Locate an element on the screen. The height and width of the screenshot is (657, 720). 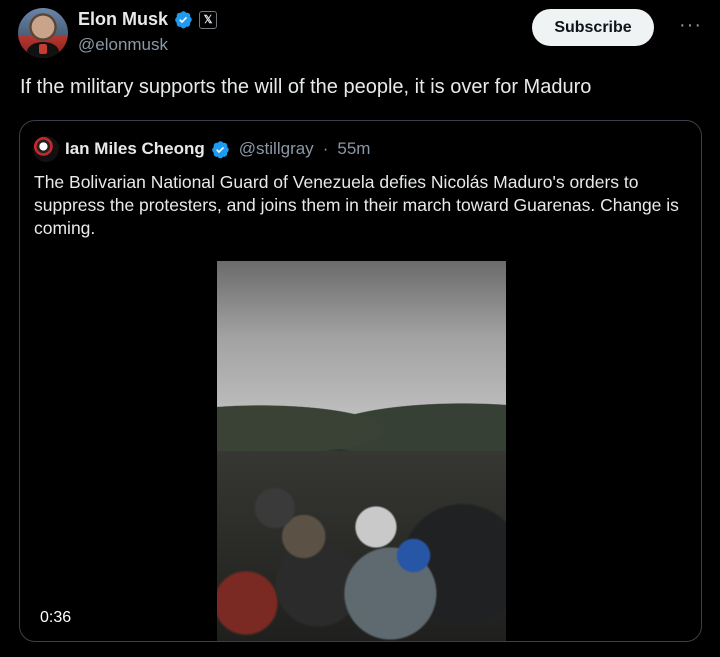
video-duration: 0:36 is located at coordinates (56, 618).